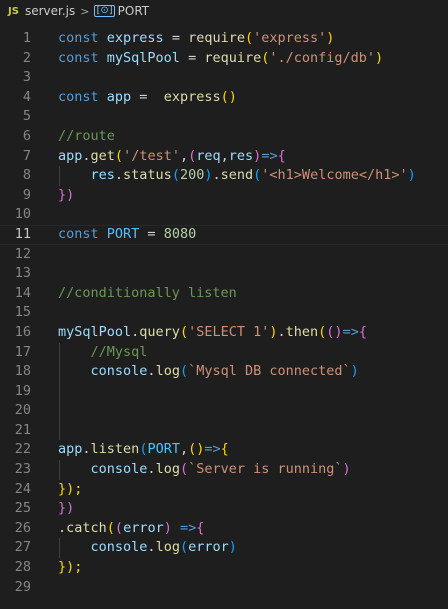  I want to click on code-token: //route, so click(86, 135).